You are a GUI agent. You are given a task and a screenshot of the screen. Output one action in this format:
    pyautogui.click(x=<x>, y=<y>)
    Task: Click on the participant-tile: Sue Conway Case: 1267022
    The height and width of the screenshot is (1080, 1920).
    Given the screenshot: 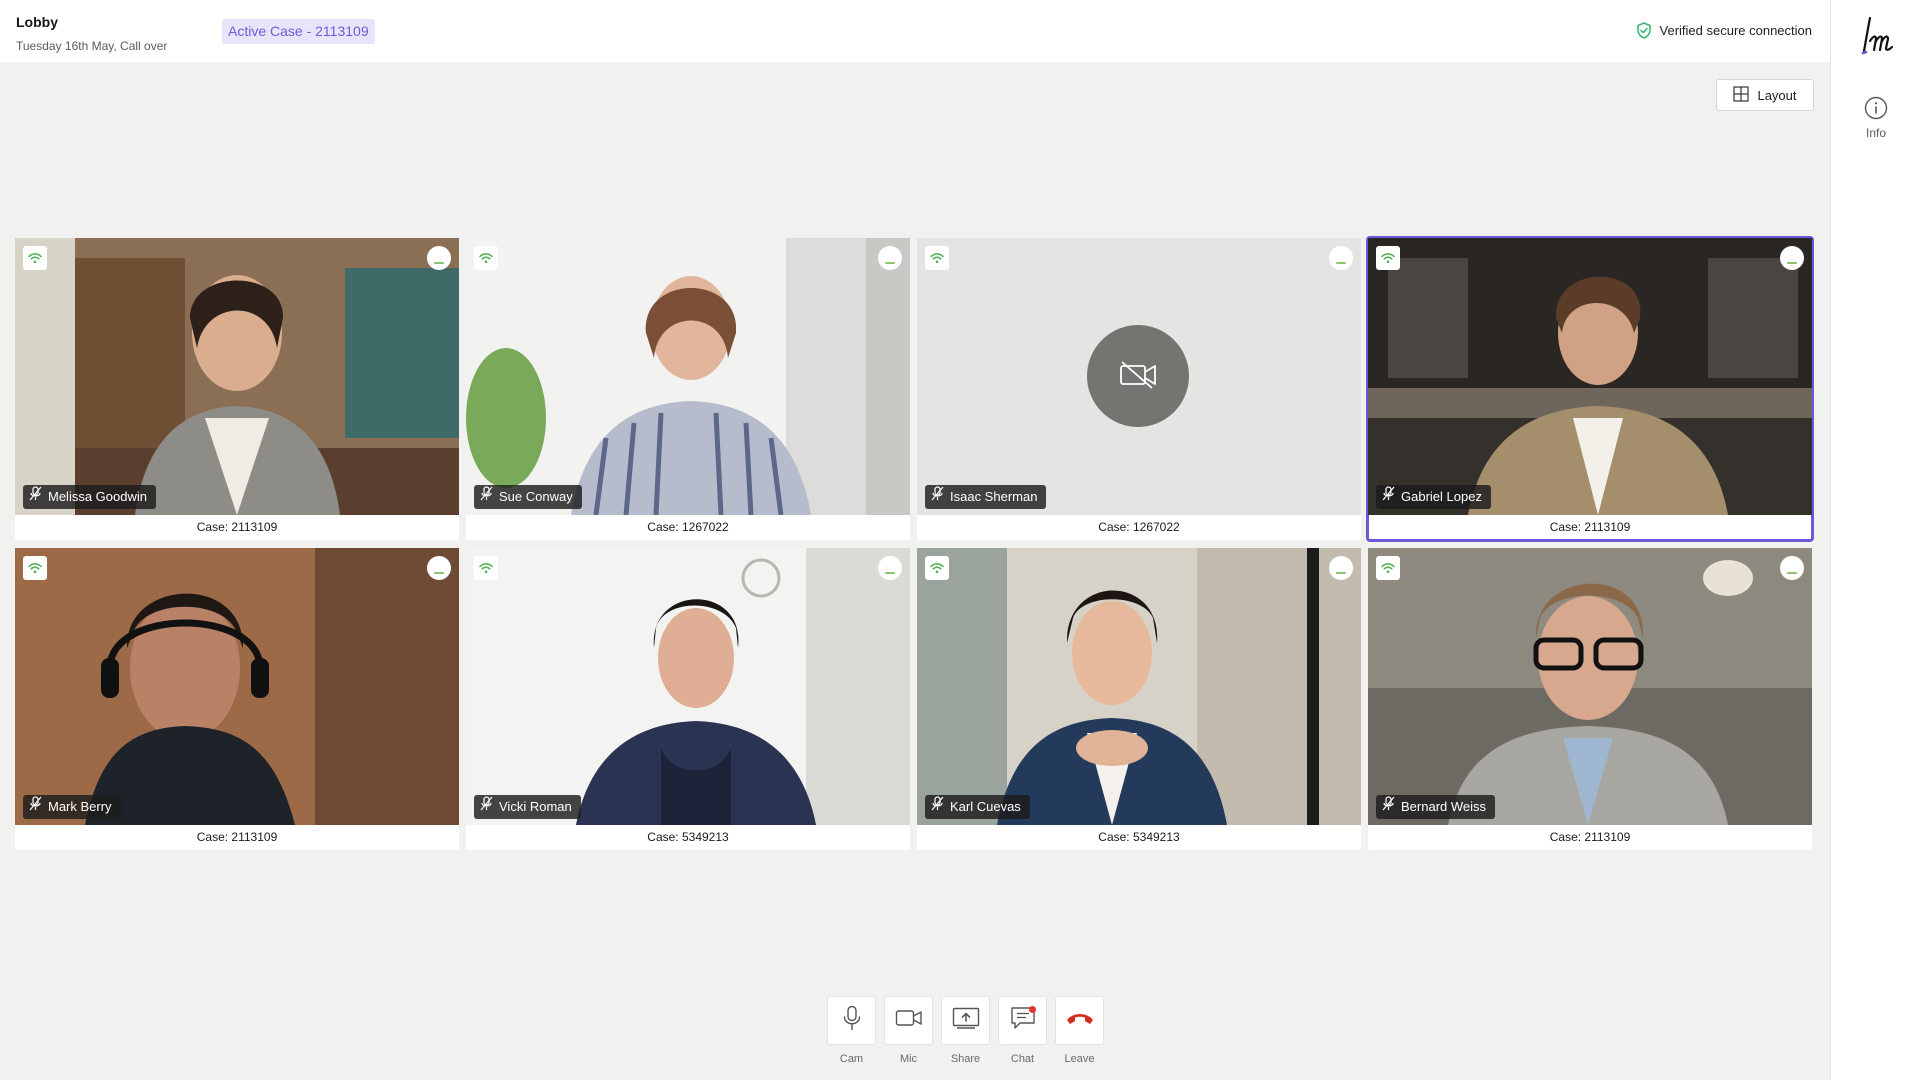 What is the action you would take?
    pyautogui.click(x=688, y=389)
    